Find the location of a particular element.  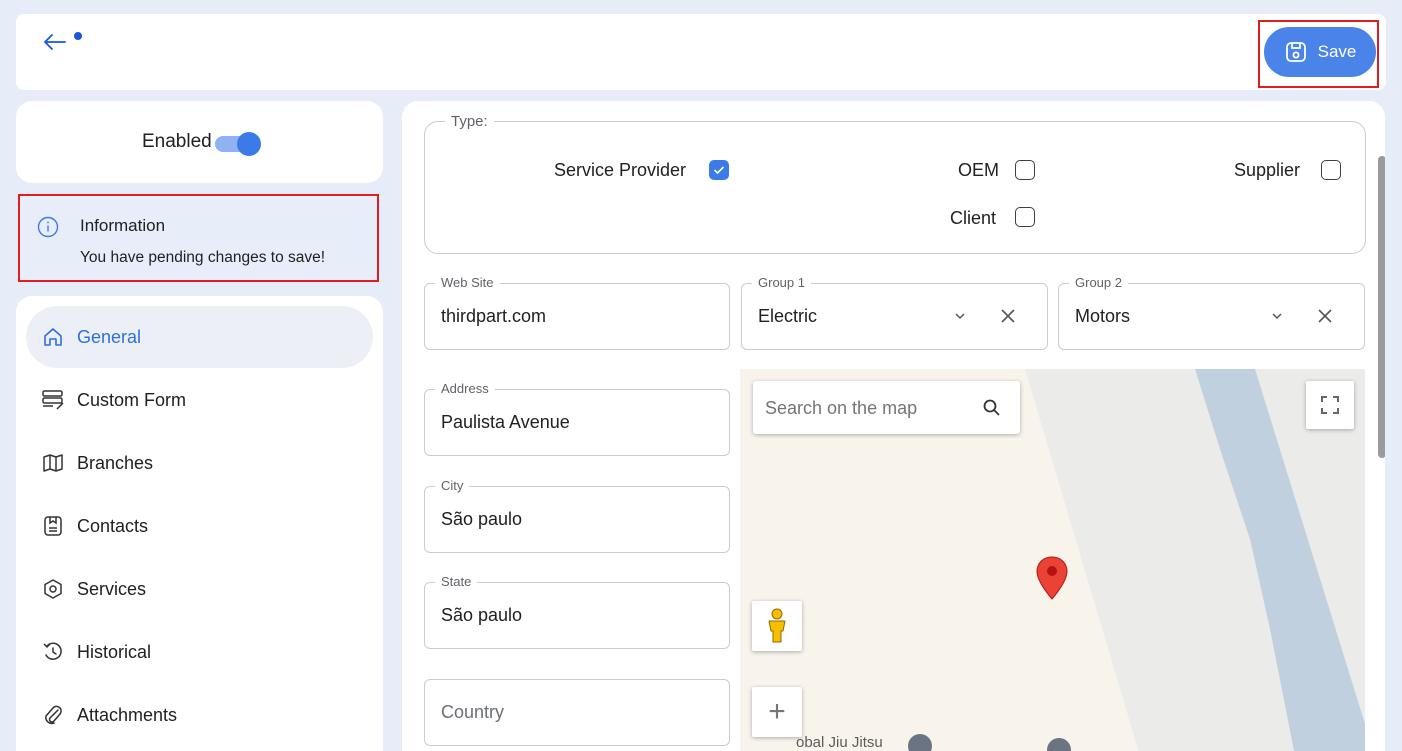

address-label: Address is located at coordinates (465, 388).